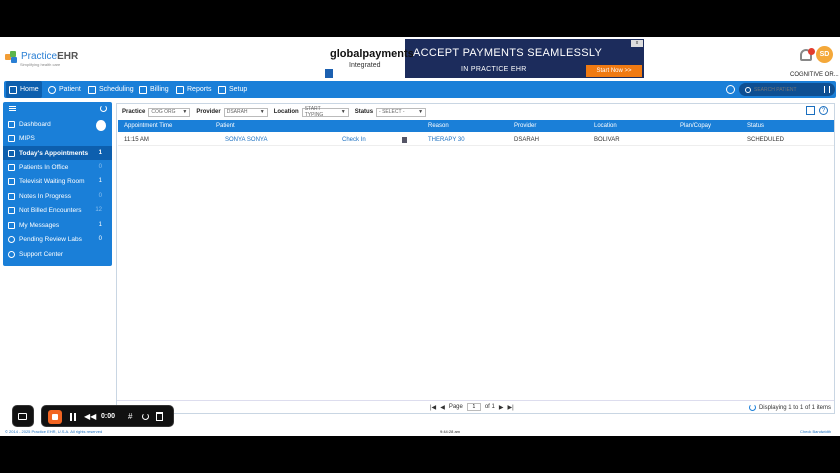 This screenshot has height=473, width=840. Describe the element at coordinates (364, 112) in the screenshot. I see `status-label: Status` at that location.